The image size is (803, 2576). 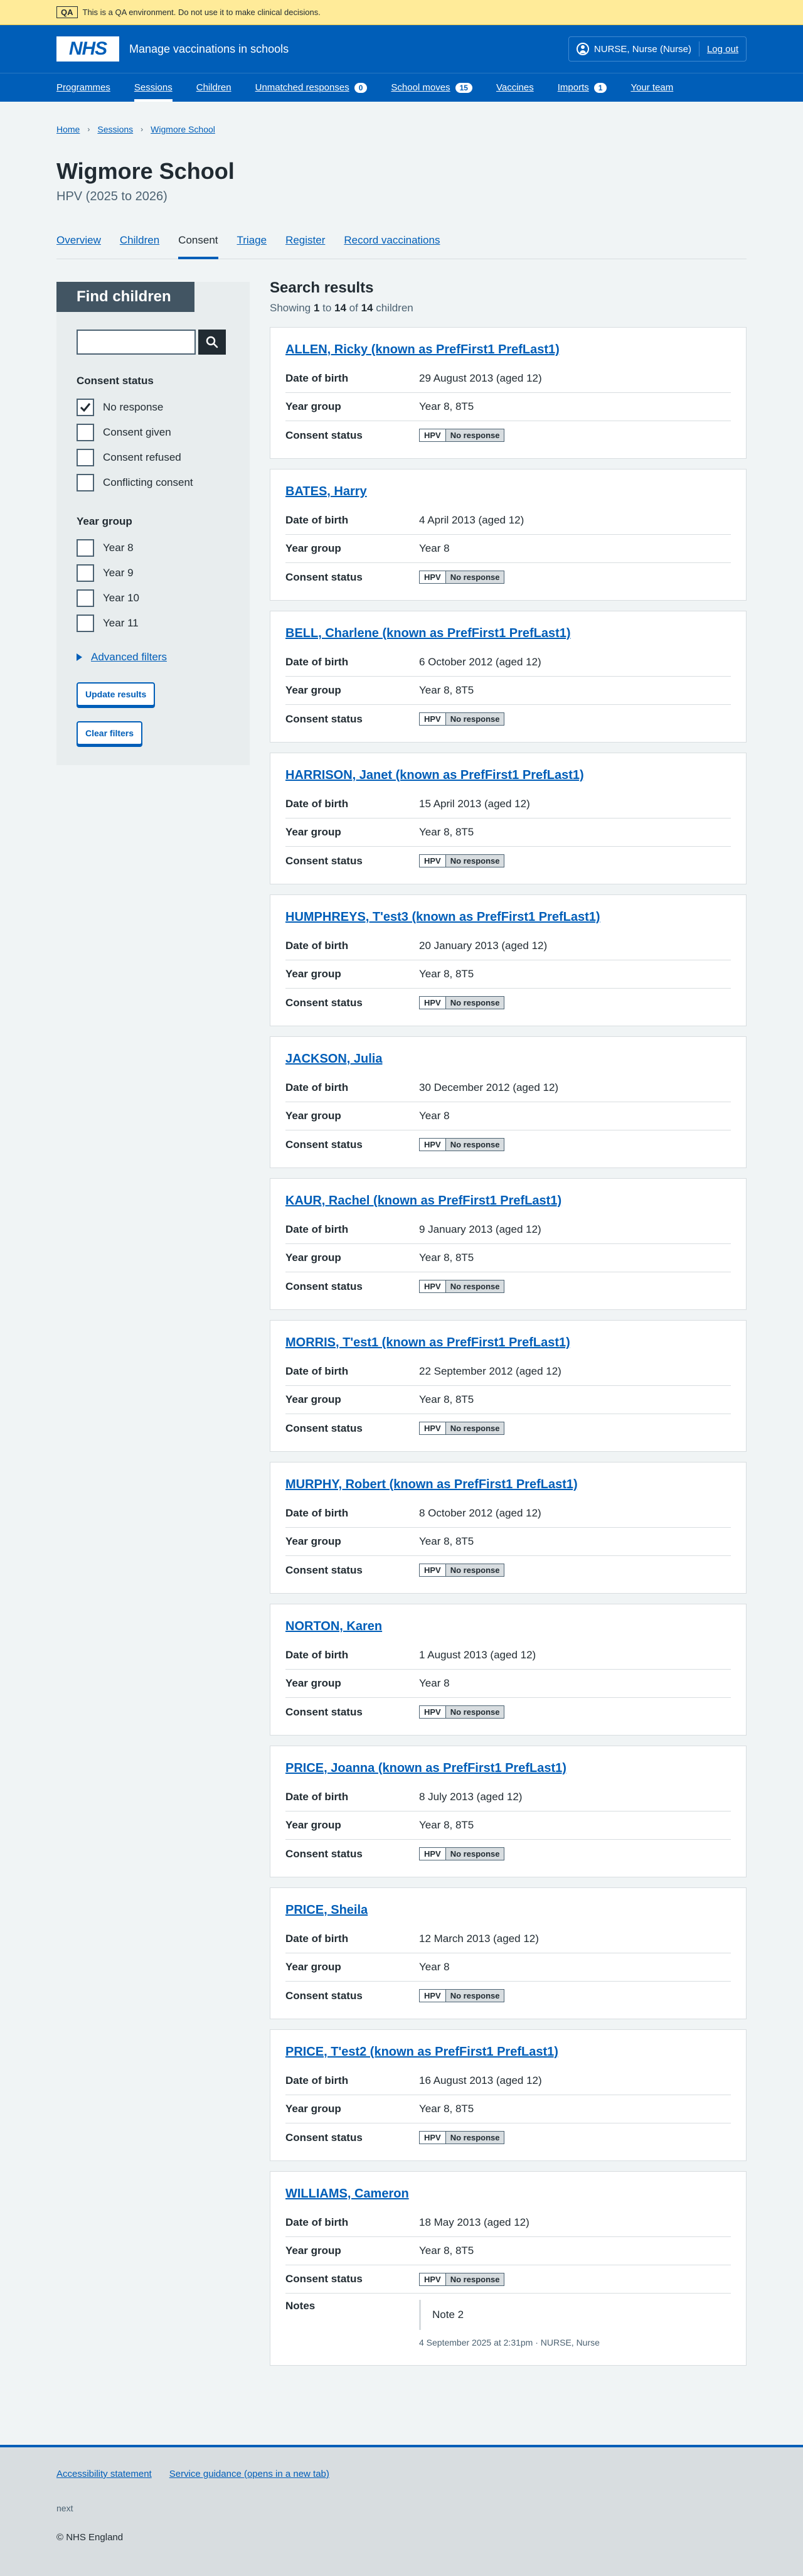 I want to click on breadcrumb-link: Home, so click(x=68, y=129).